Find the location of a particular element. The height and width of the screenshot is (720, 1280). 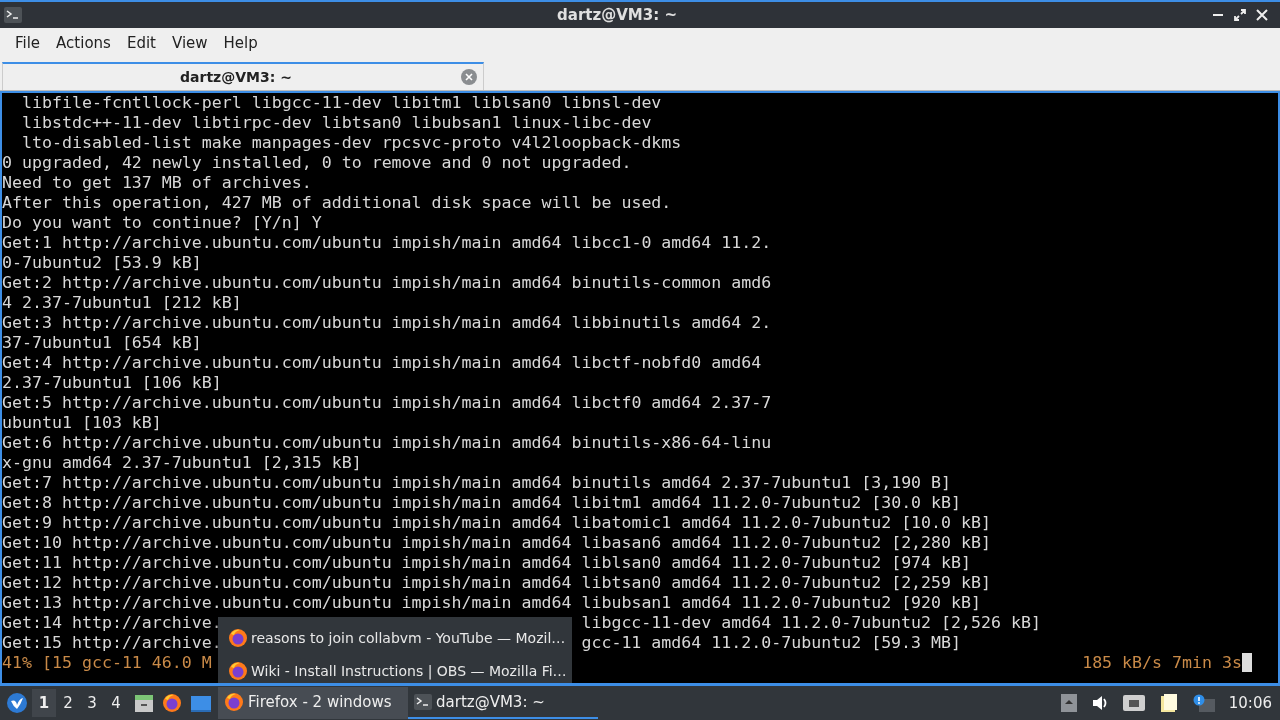

terminal-line: 4 2.37-7ubuntu1 [212 kB] is located at coordinates (122, 303).